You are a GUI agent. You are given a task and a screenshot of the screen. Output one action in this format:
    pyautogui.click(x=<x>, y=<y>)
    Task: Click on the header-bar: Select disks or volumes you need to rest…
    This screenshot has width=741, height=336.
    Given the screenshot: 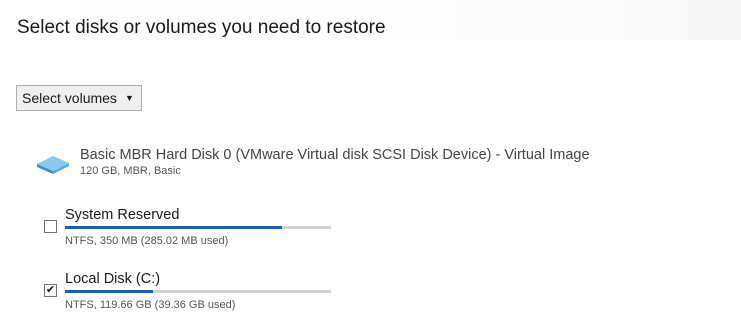 What is the action you would take?
    pyautogui.click(x=370, y=20)
    